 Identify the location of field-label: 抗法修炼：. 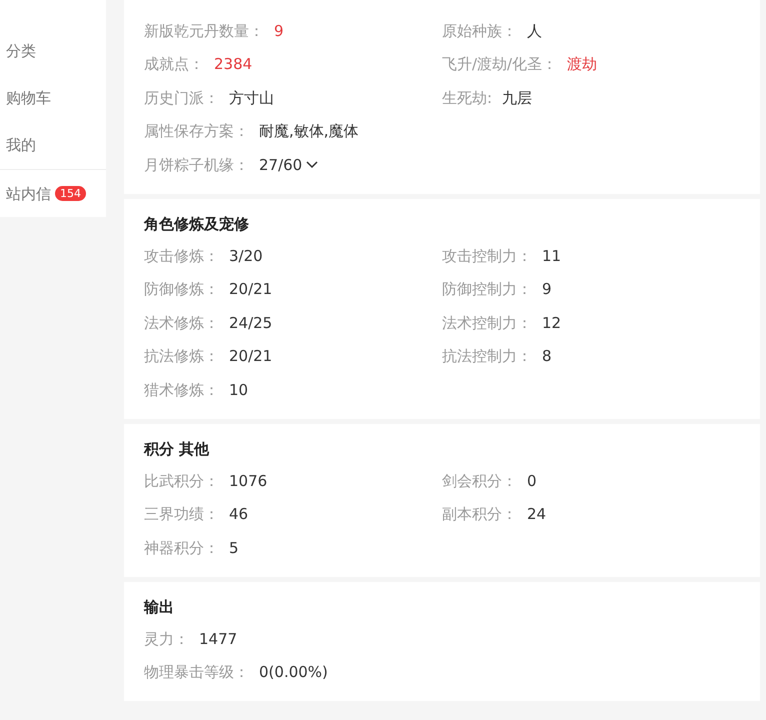
(181, 356).